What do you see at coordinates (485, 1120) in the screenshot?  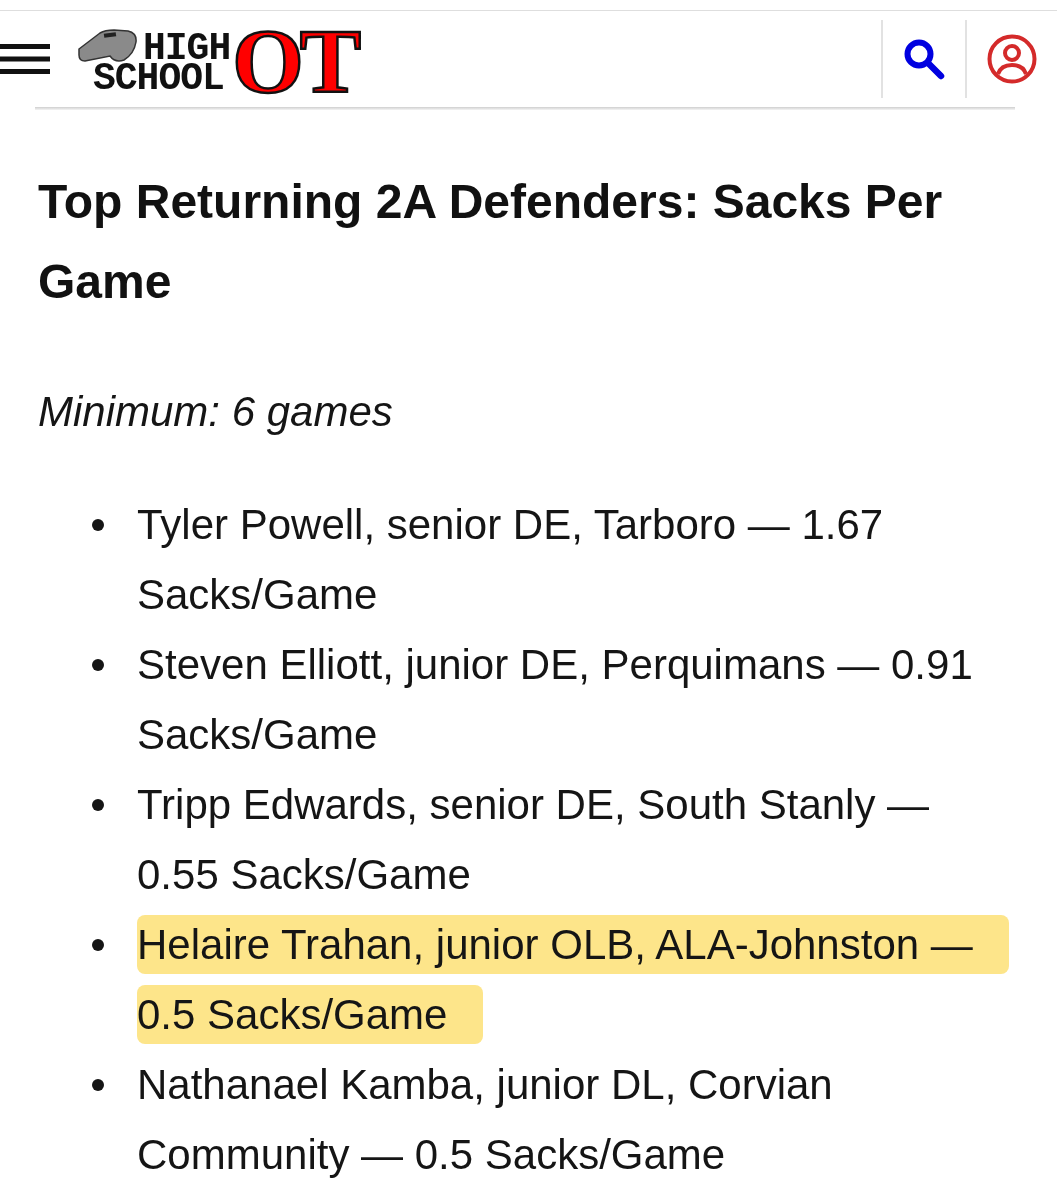 I see `list-item-text: Nathanael Kamba, junior DL, Corvian Community — 0.5 Sacks/Game` at bounding box center [485, 1120].